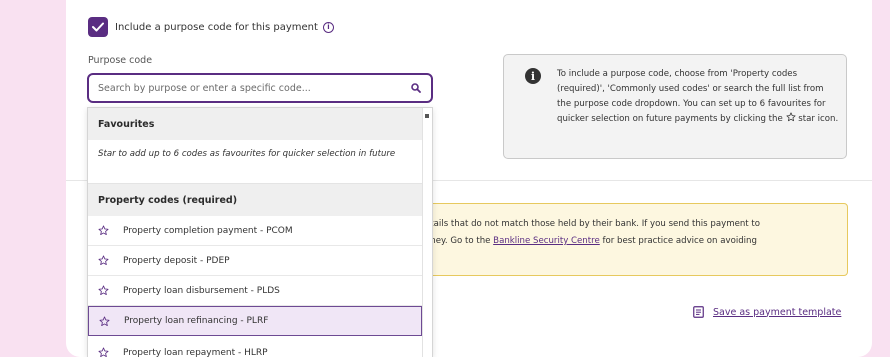 The image size is (890, 357). I want to click on dropdown-option: Property deposit - PDEP, so click(255, 261).